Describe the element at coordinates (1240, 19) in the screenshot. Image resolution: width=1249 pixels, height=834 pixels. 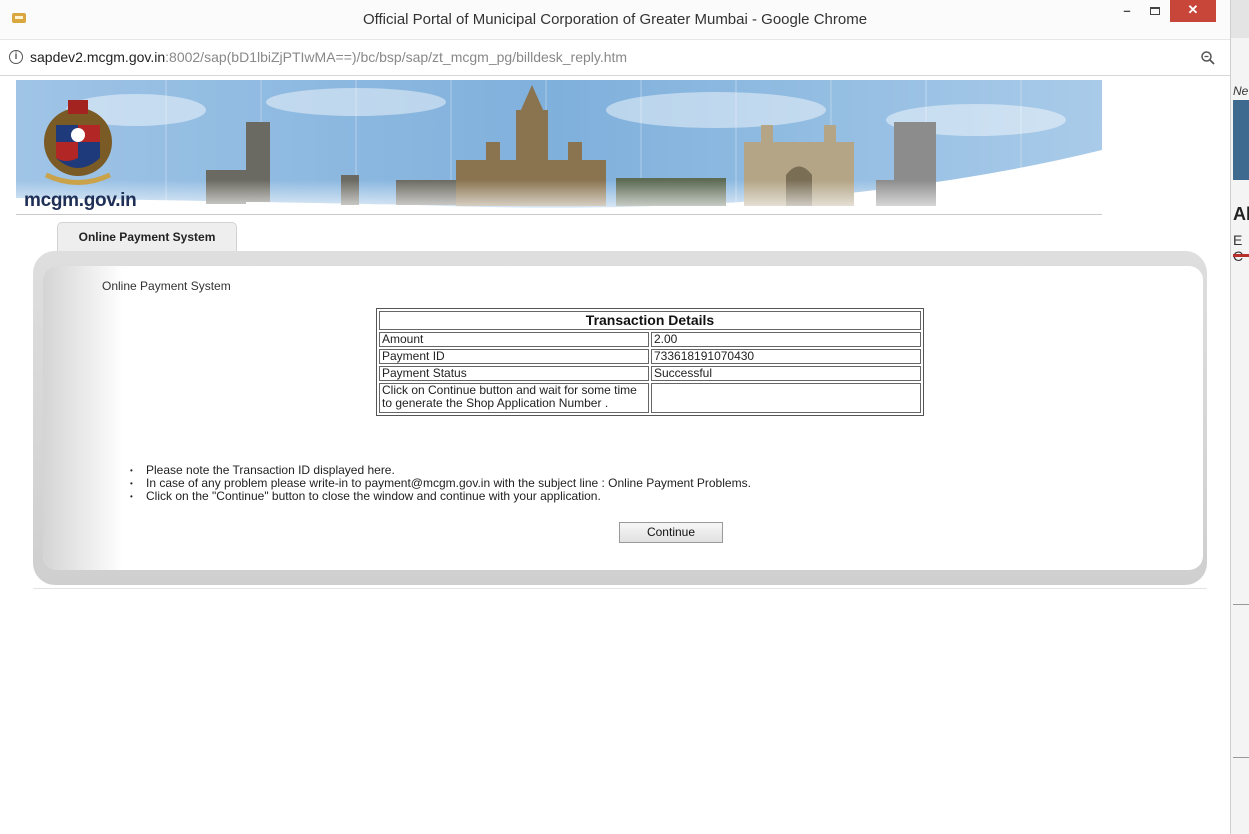
I see `background-toolbar` at that location.